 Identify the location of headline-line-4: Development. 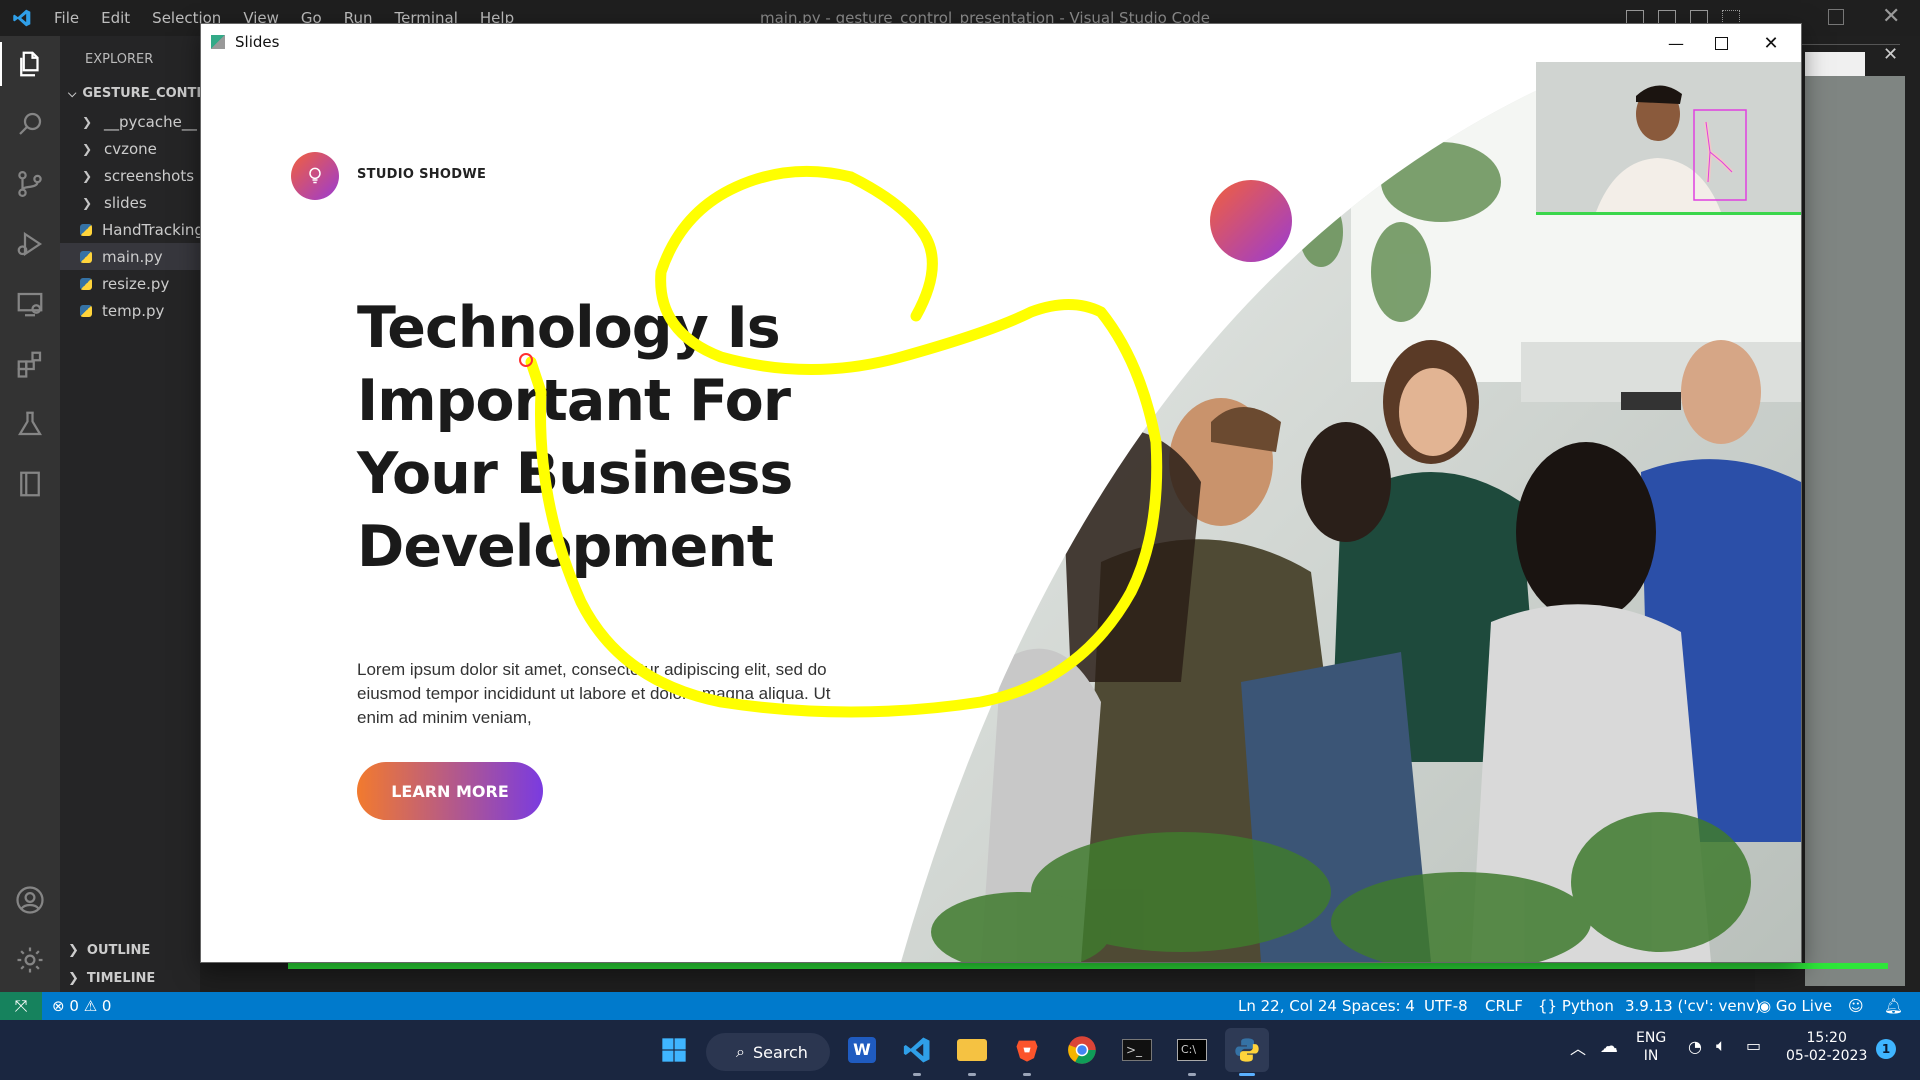
(565, 547).